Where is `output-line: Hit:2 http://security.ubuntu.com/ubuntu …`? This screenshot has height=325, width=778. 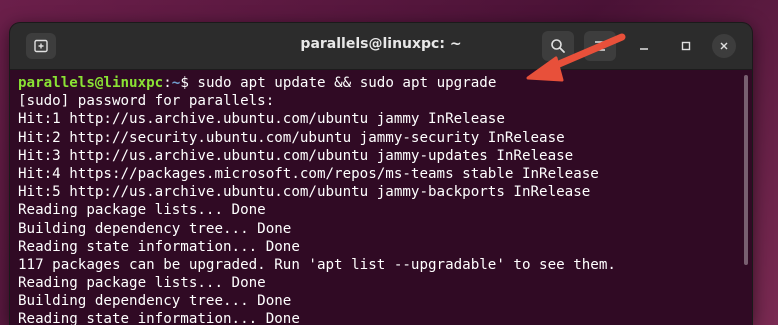 output-line: Hit:2 http://security.ubuntu.com/ubuntu … is located at coordinates (291, 137).